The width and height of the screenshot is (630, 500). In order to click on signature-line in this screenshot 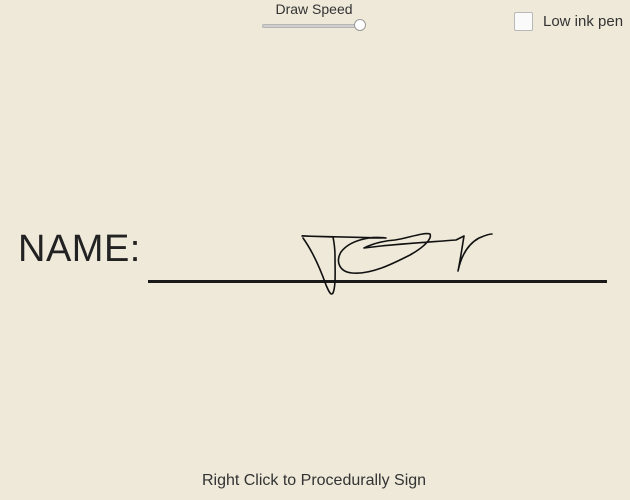, I will do `click(377, 281)`.